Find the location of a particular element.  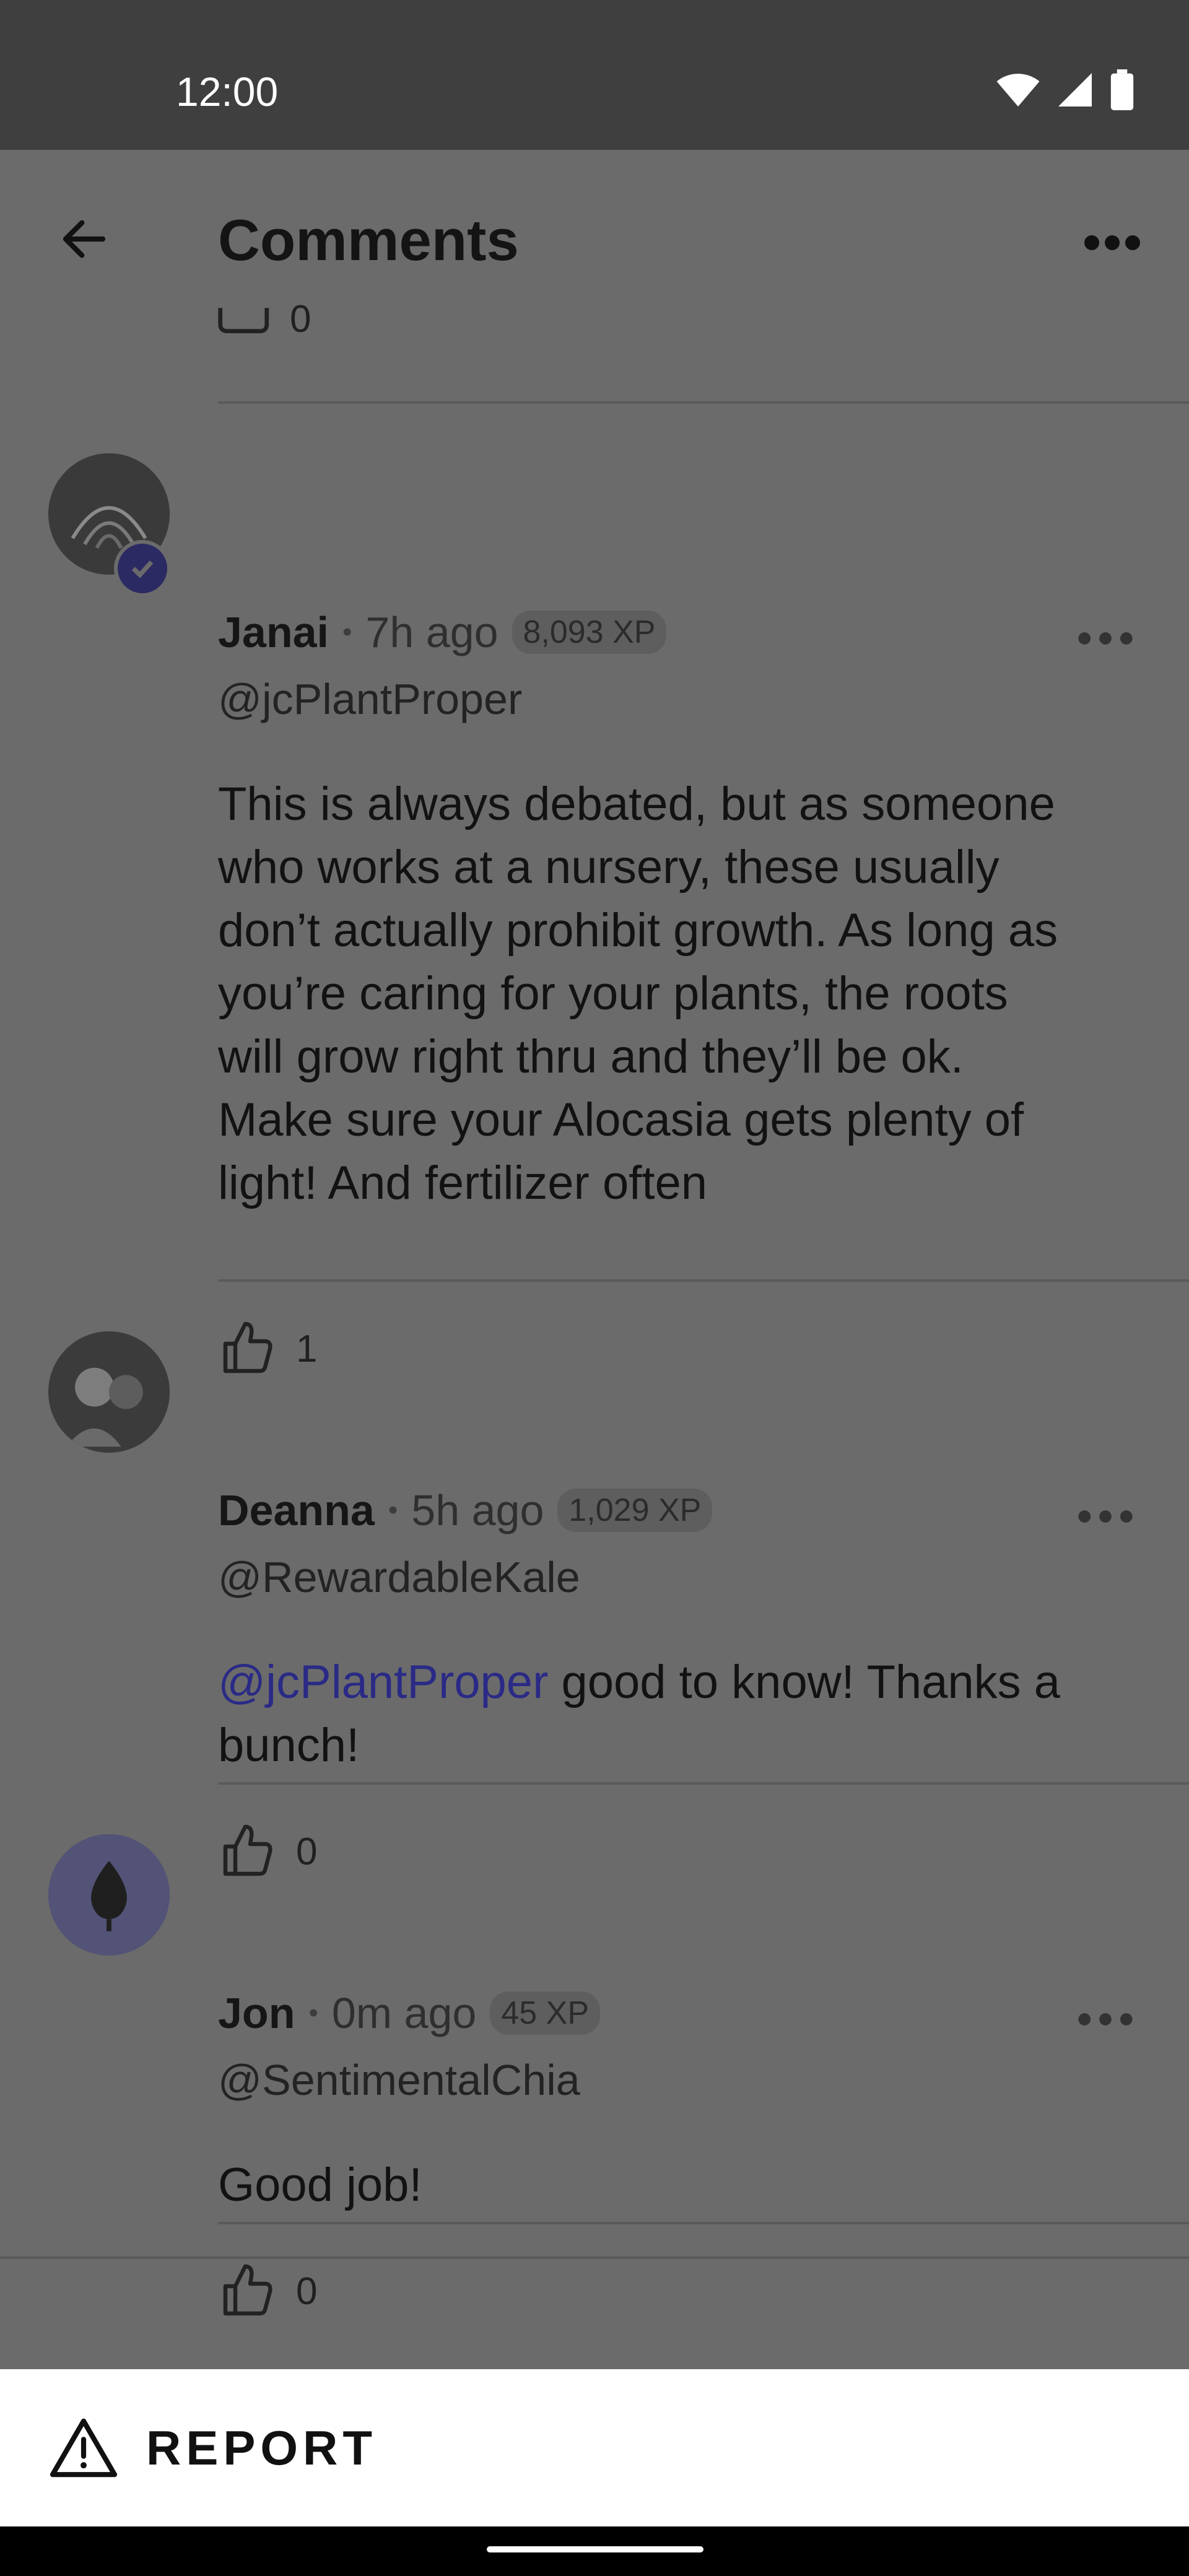

home-gesture-handle is located at coordinates (595, 2549).